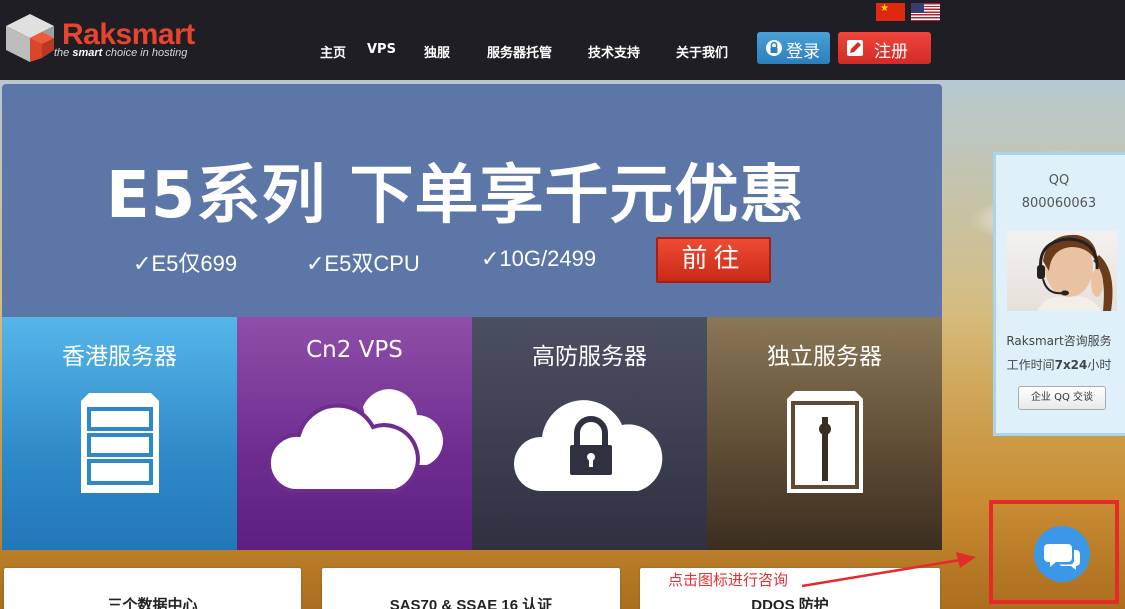  What do you see at coordinates (1062, 271) in the screenshot?
I see `support-agent-photo` at bounding box center [1062, 271].